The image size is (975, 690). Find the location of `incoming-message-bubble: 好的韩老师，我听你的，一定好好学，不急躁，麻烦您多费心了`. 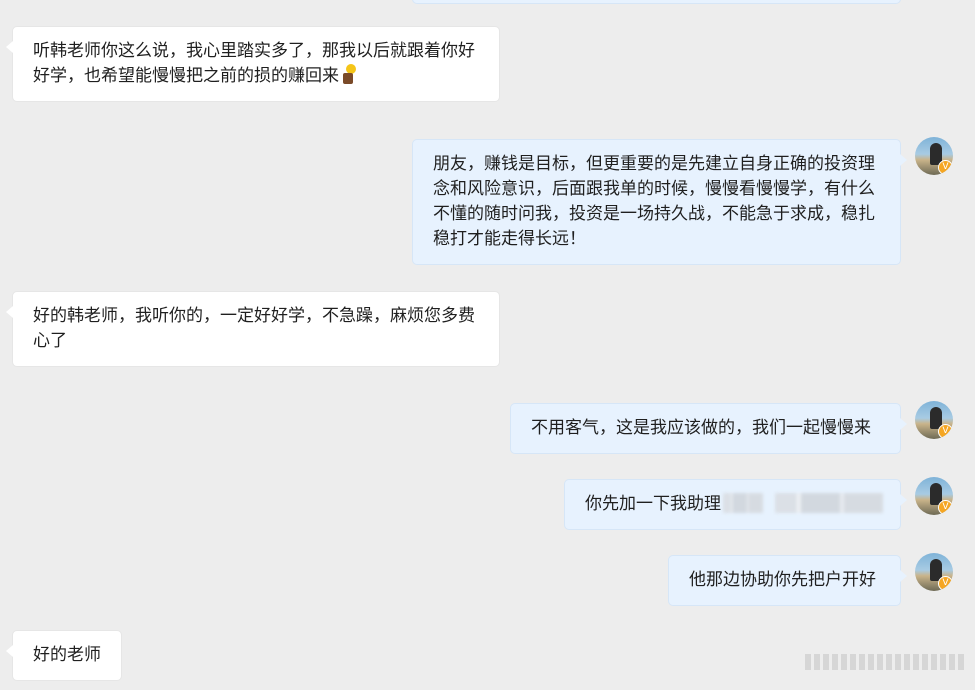

incoming-message-bubble: 好的韩老师，我听你的，一定好好学，不急躁，麻烦您多费心了 is located at coordinates (253, 329).